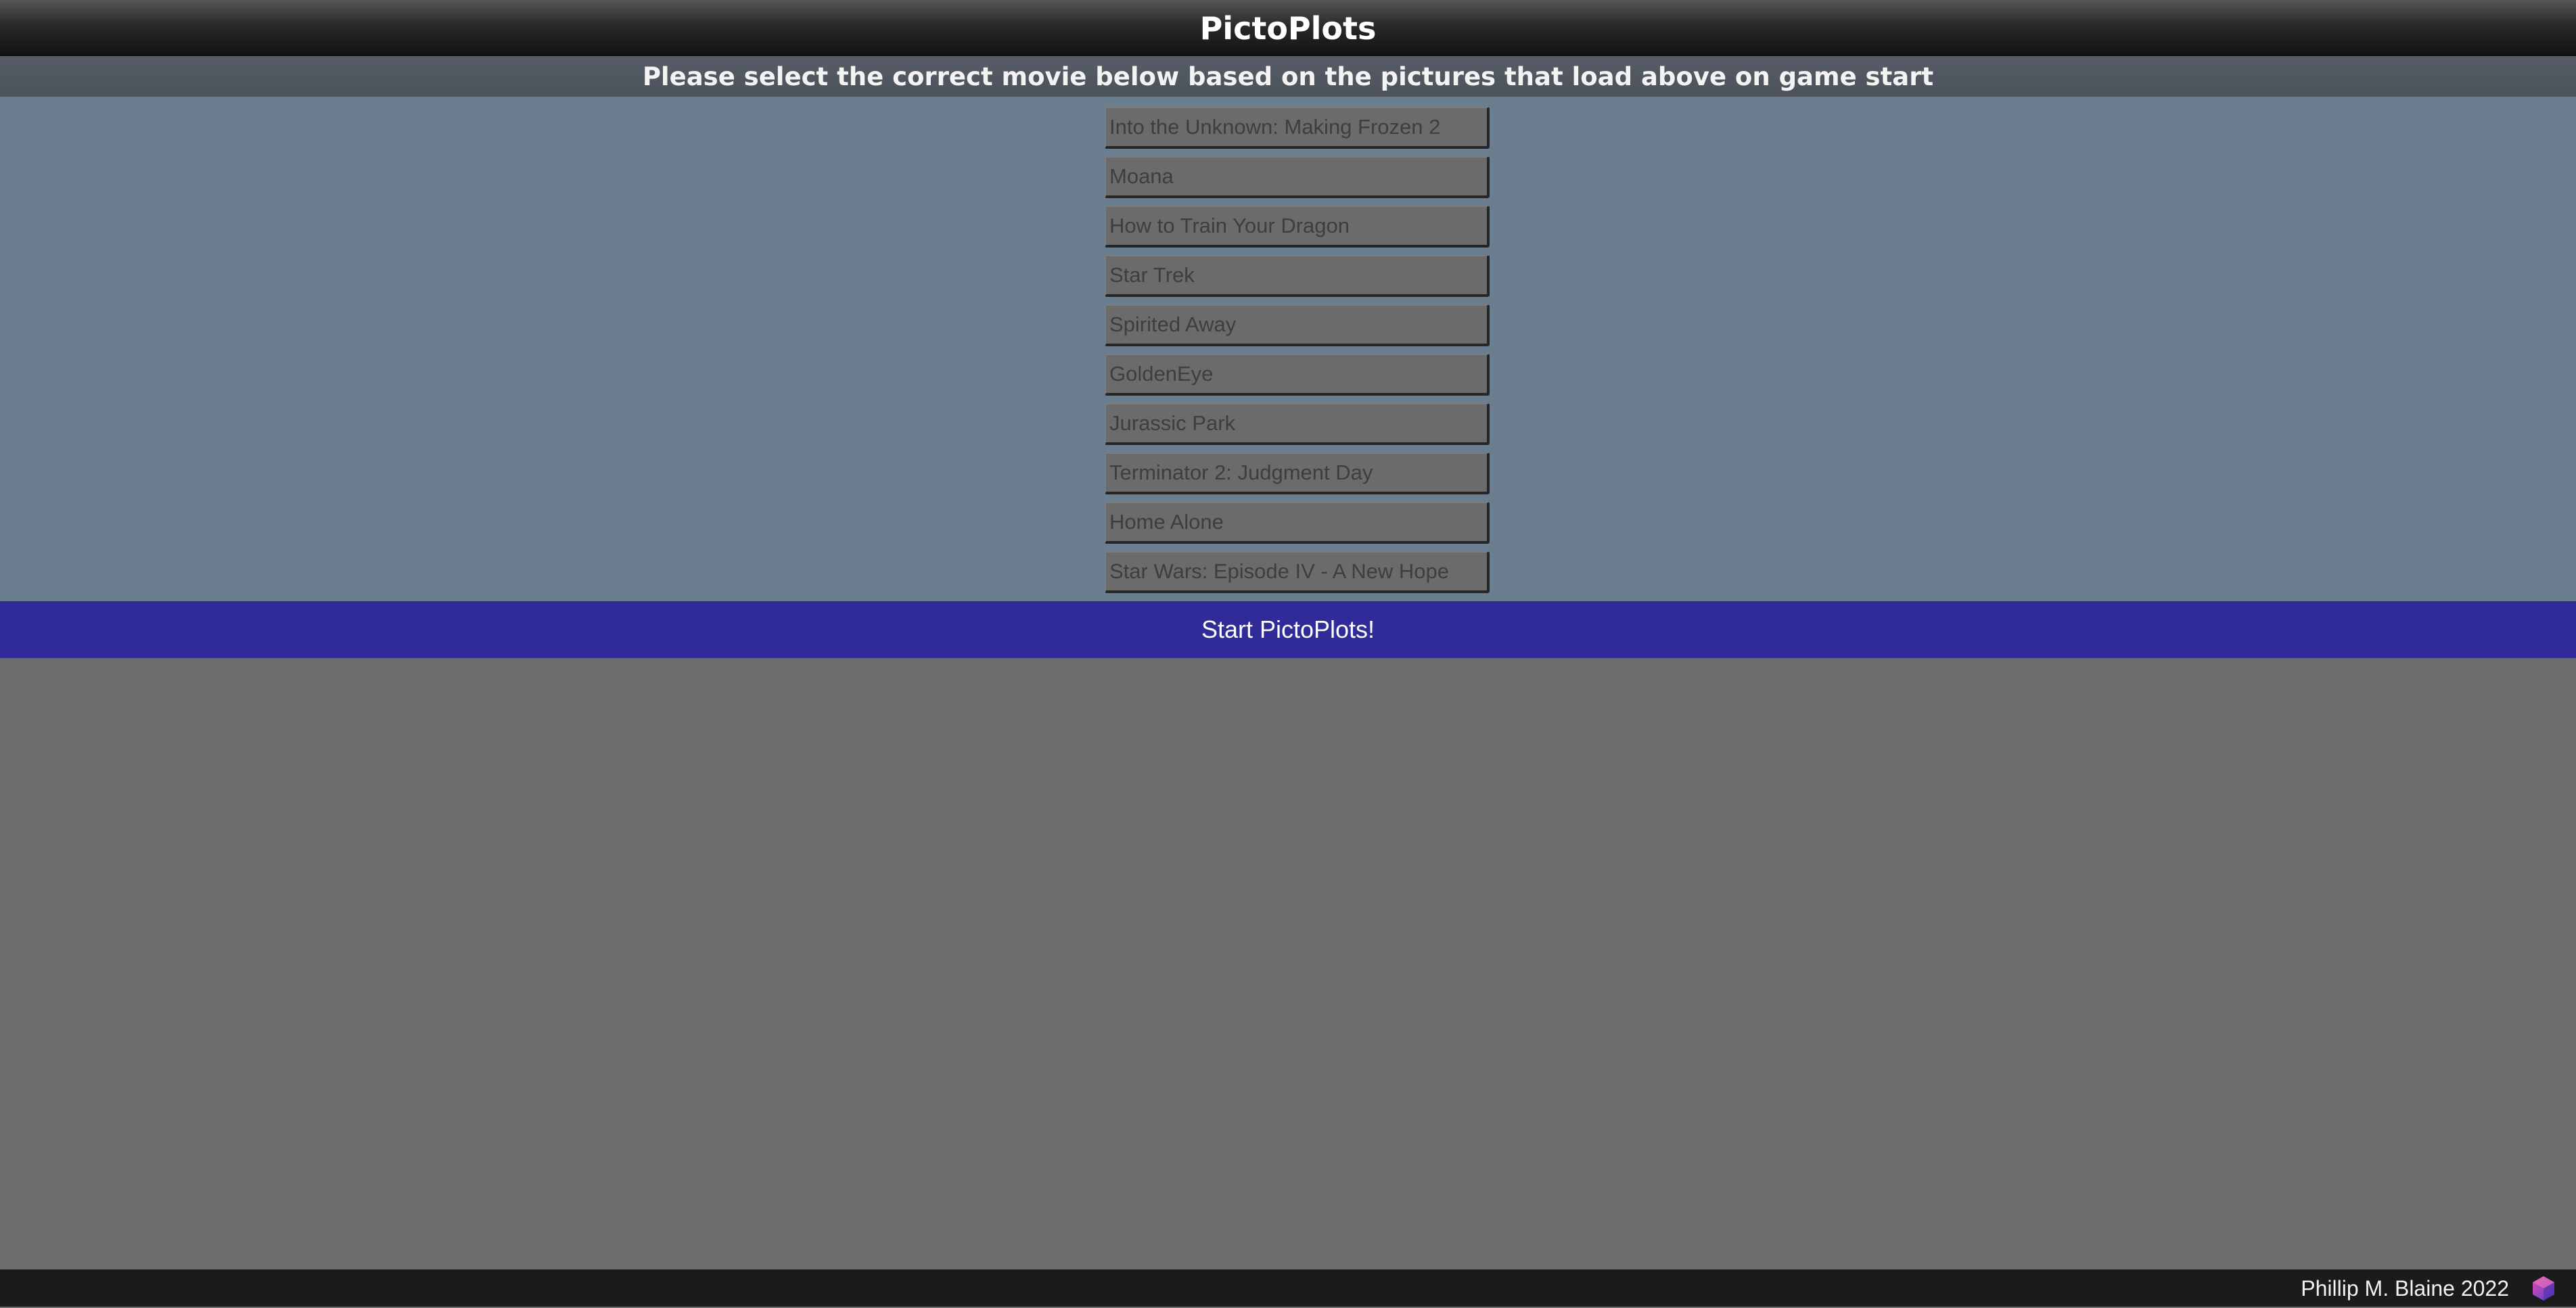  What do you see at coordinates (1297, 177) in the screenshot?
I see `movie-option-button: Moana` at bounding box center [1297, 177].